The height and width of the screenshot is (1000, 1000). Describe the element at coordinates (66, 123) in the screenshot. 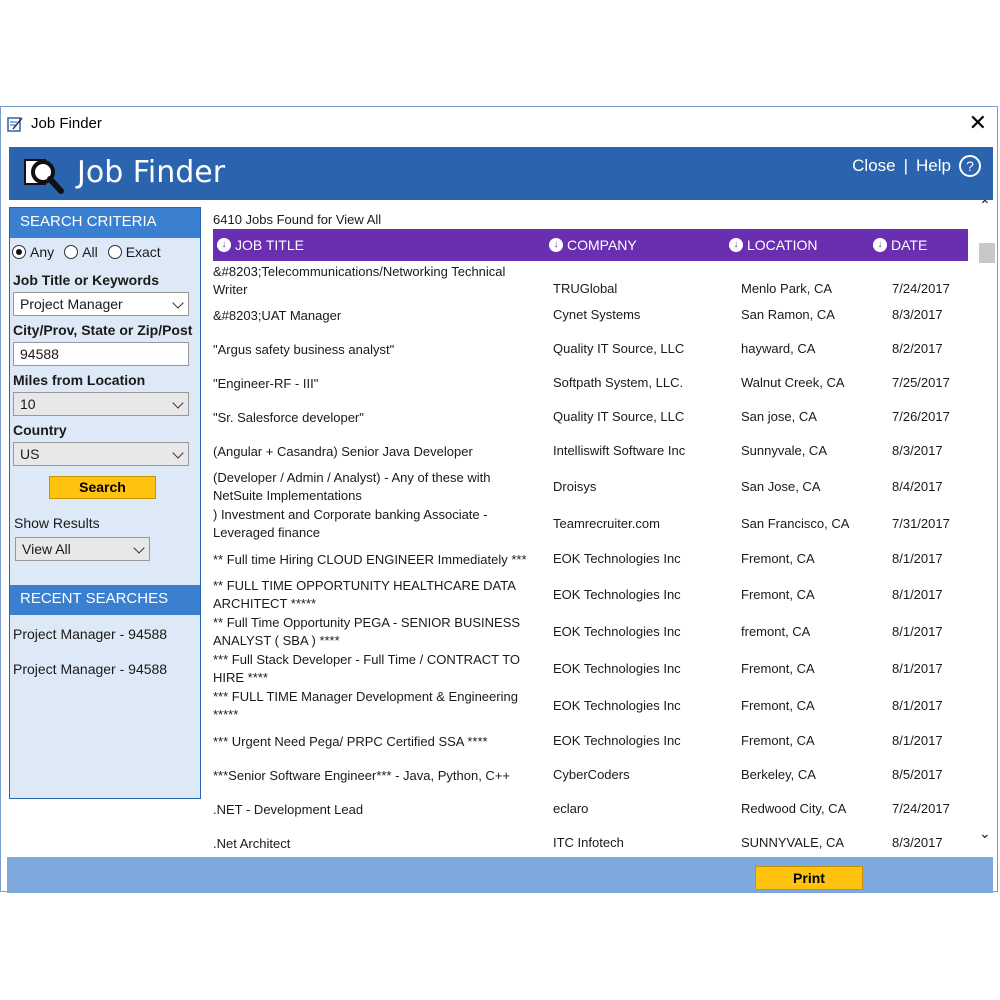

I see `window-title: Job Finder` at that location.